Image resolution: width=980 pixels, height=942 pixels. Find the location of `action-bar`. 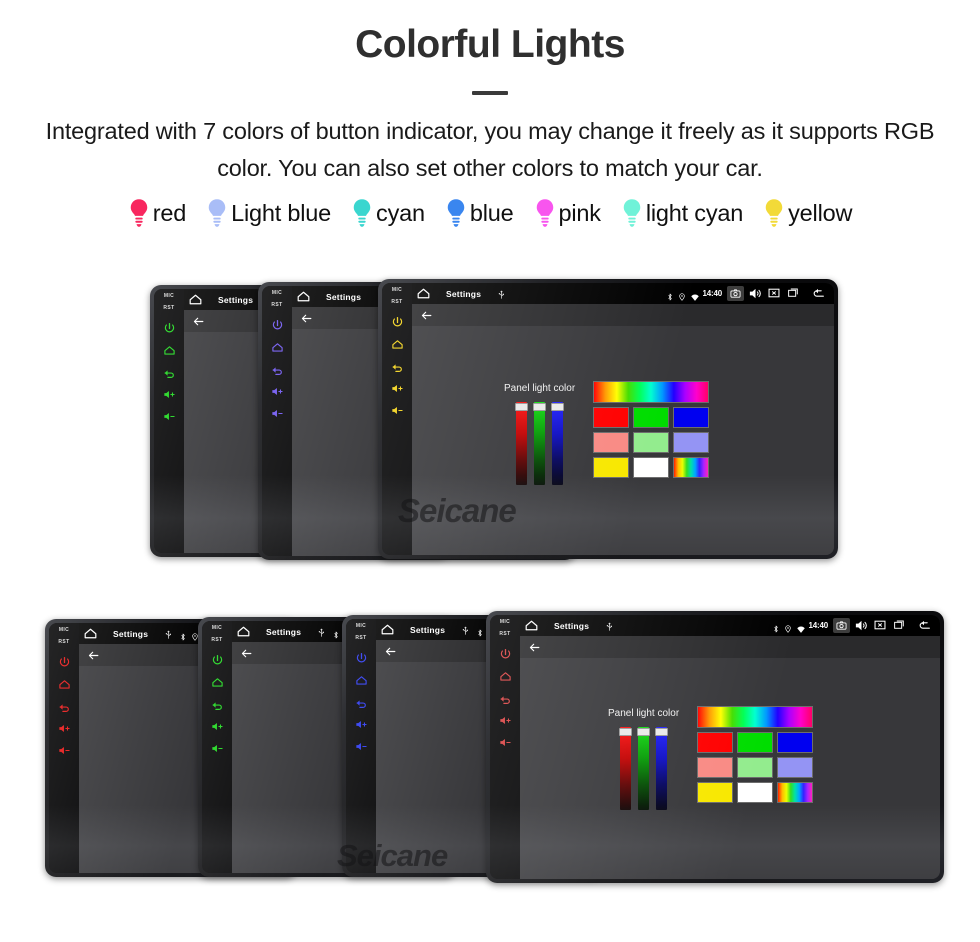

action-bar is located at coordinates (623, 315).